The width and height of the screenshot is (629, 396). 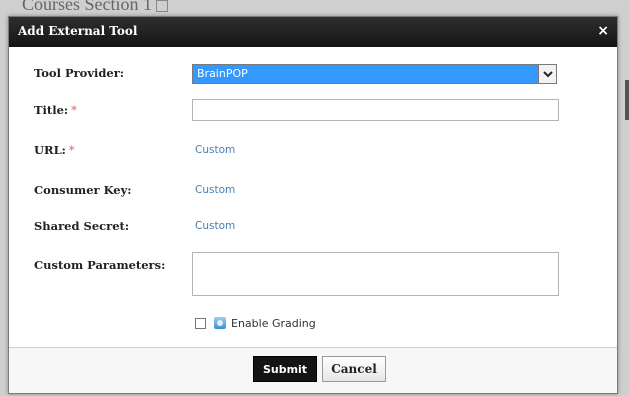 I want to click on background-heading: Courses Section 1, so click(x=95, y=7).